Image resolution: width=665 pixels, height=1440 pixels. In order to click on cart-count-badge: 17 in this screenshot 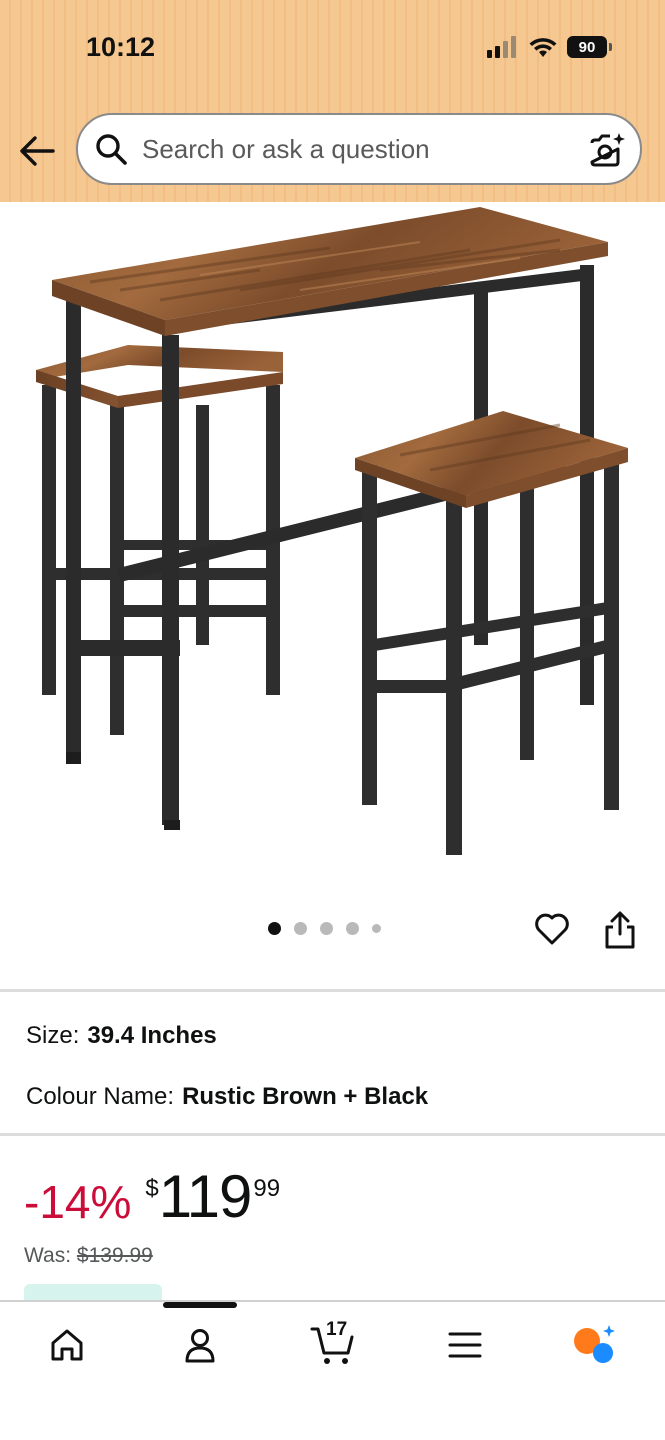, I will do `click(337, 1329)`.